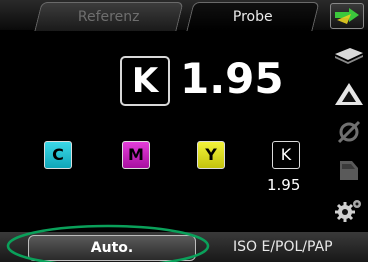 The width and height of the screenshot is (368, 262). I want to click on tab-probe: Probe, so click(253, 16).